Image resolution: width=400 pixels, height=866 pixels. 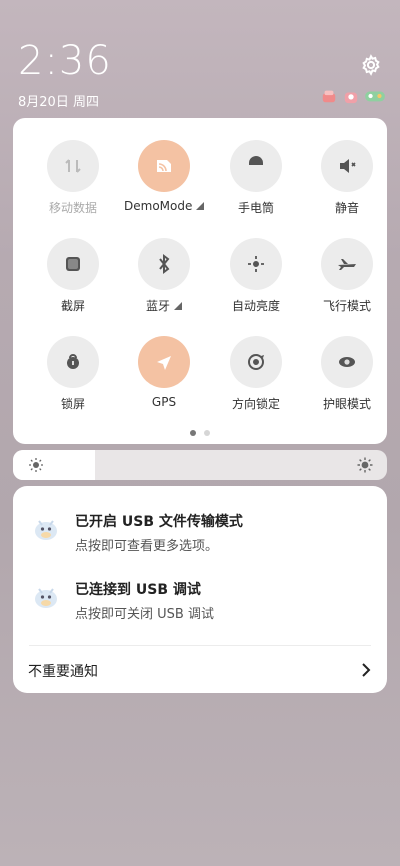 What do you see at coordinates (200, 645) in the screenshot?
I see `notification-divider` at bounding box center [200, 645].